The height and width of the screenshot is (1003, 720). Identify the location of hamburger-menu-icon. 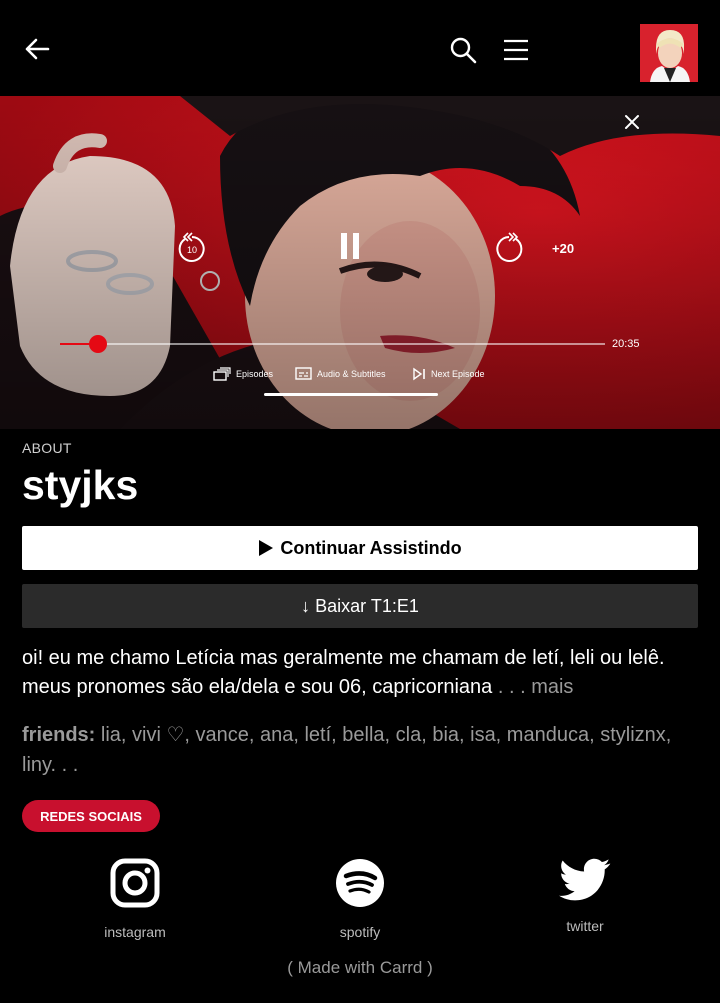
(516, 50).